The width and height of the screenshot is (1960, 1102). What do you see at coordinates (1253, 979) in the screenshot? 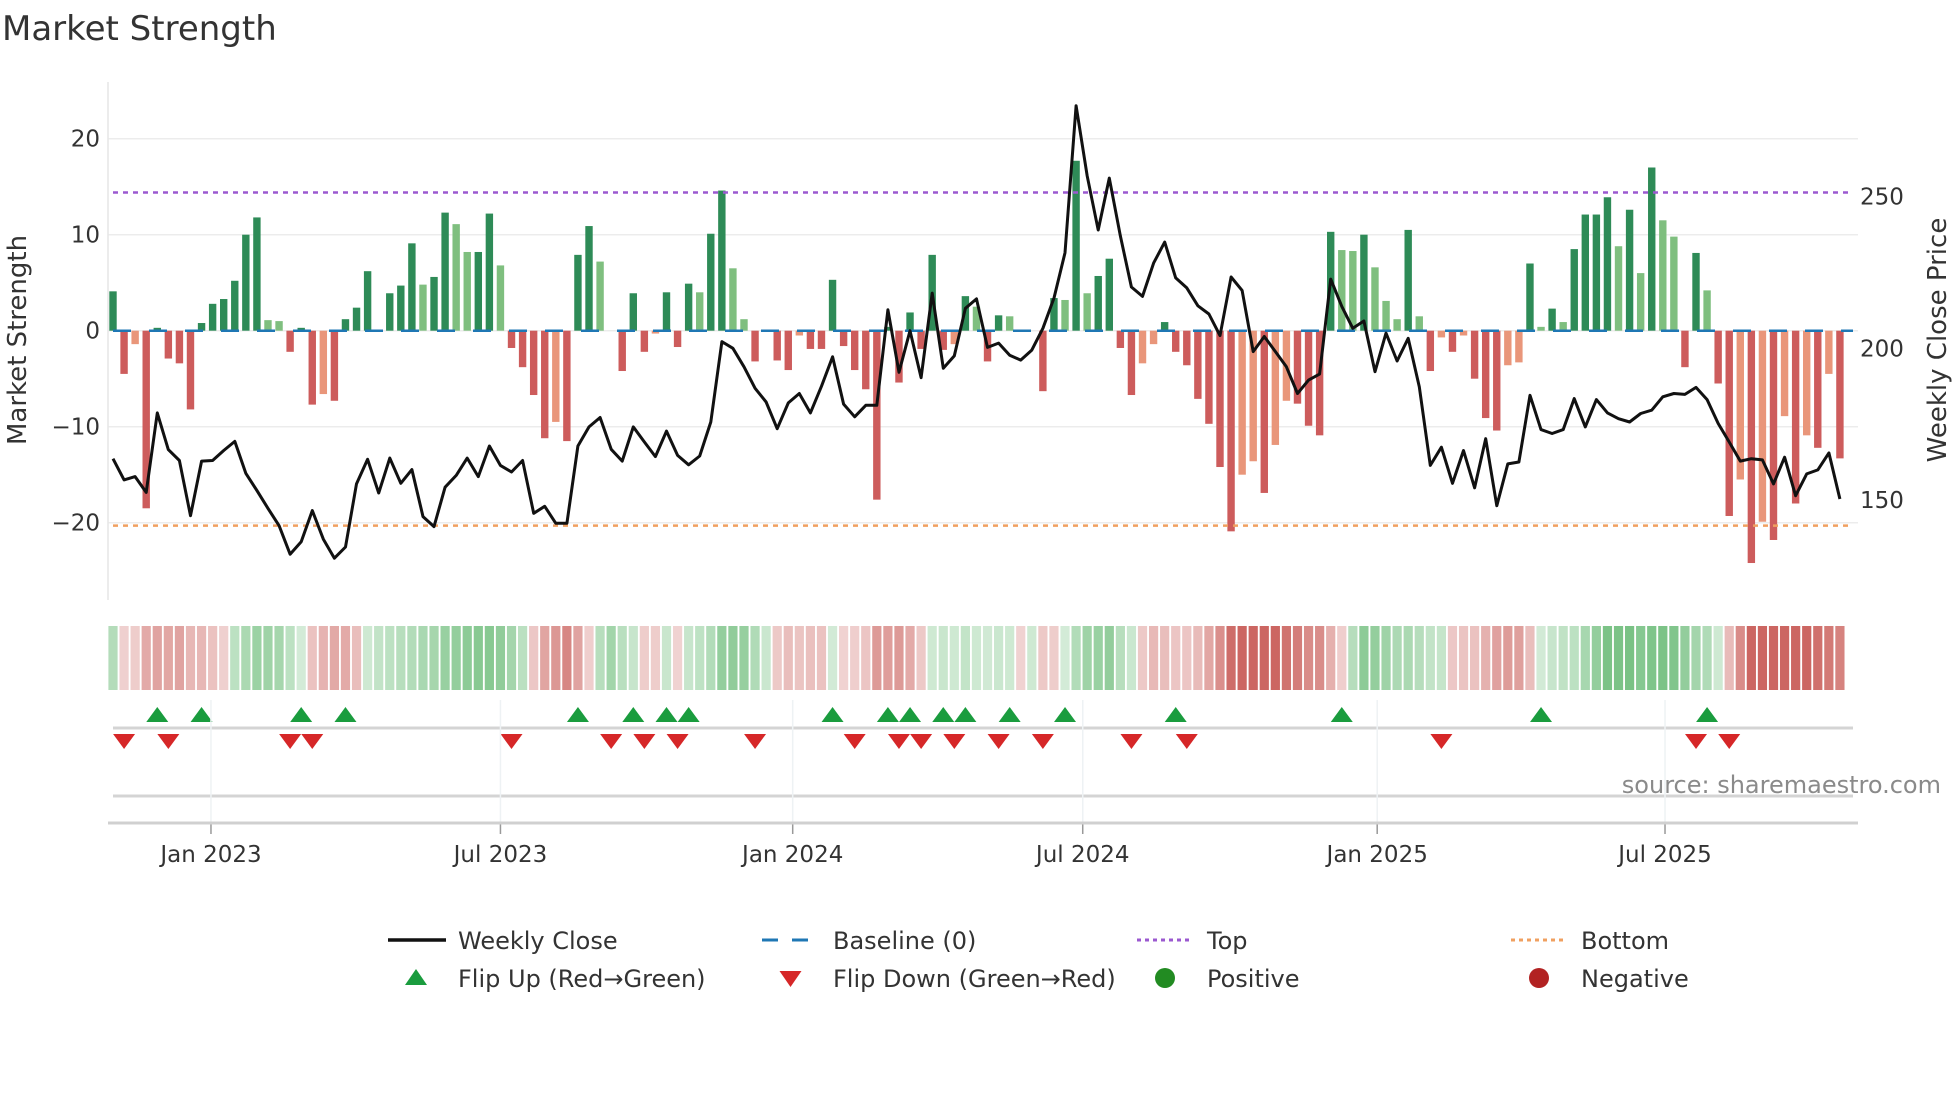
I see `legend-label: Positive` at bounding box center [1253, 979].